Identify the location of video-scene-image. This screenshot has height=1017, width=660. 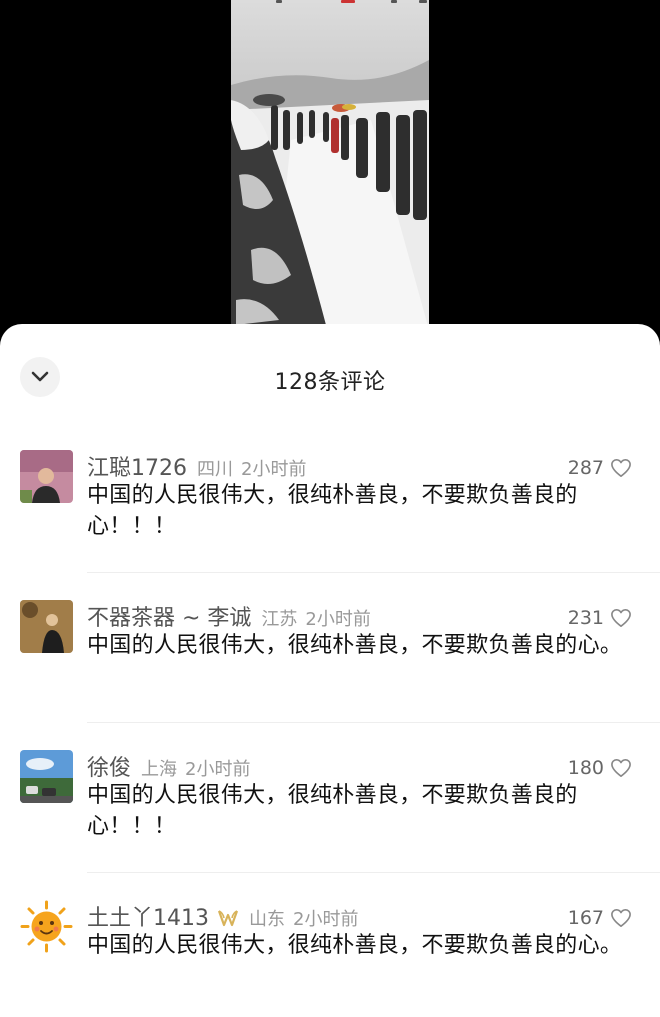
(330, 162).